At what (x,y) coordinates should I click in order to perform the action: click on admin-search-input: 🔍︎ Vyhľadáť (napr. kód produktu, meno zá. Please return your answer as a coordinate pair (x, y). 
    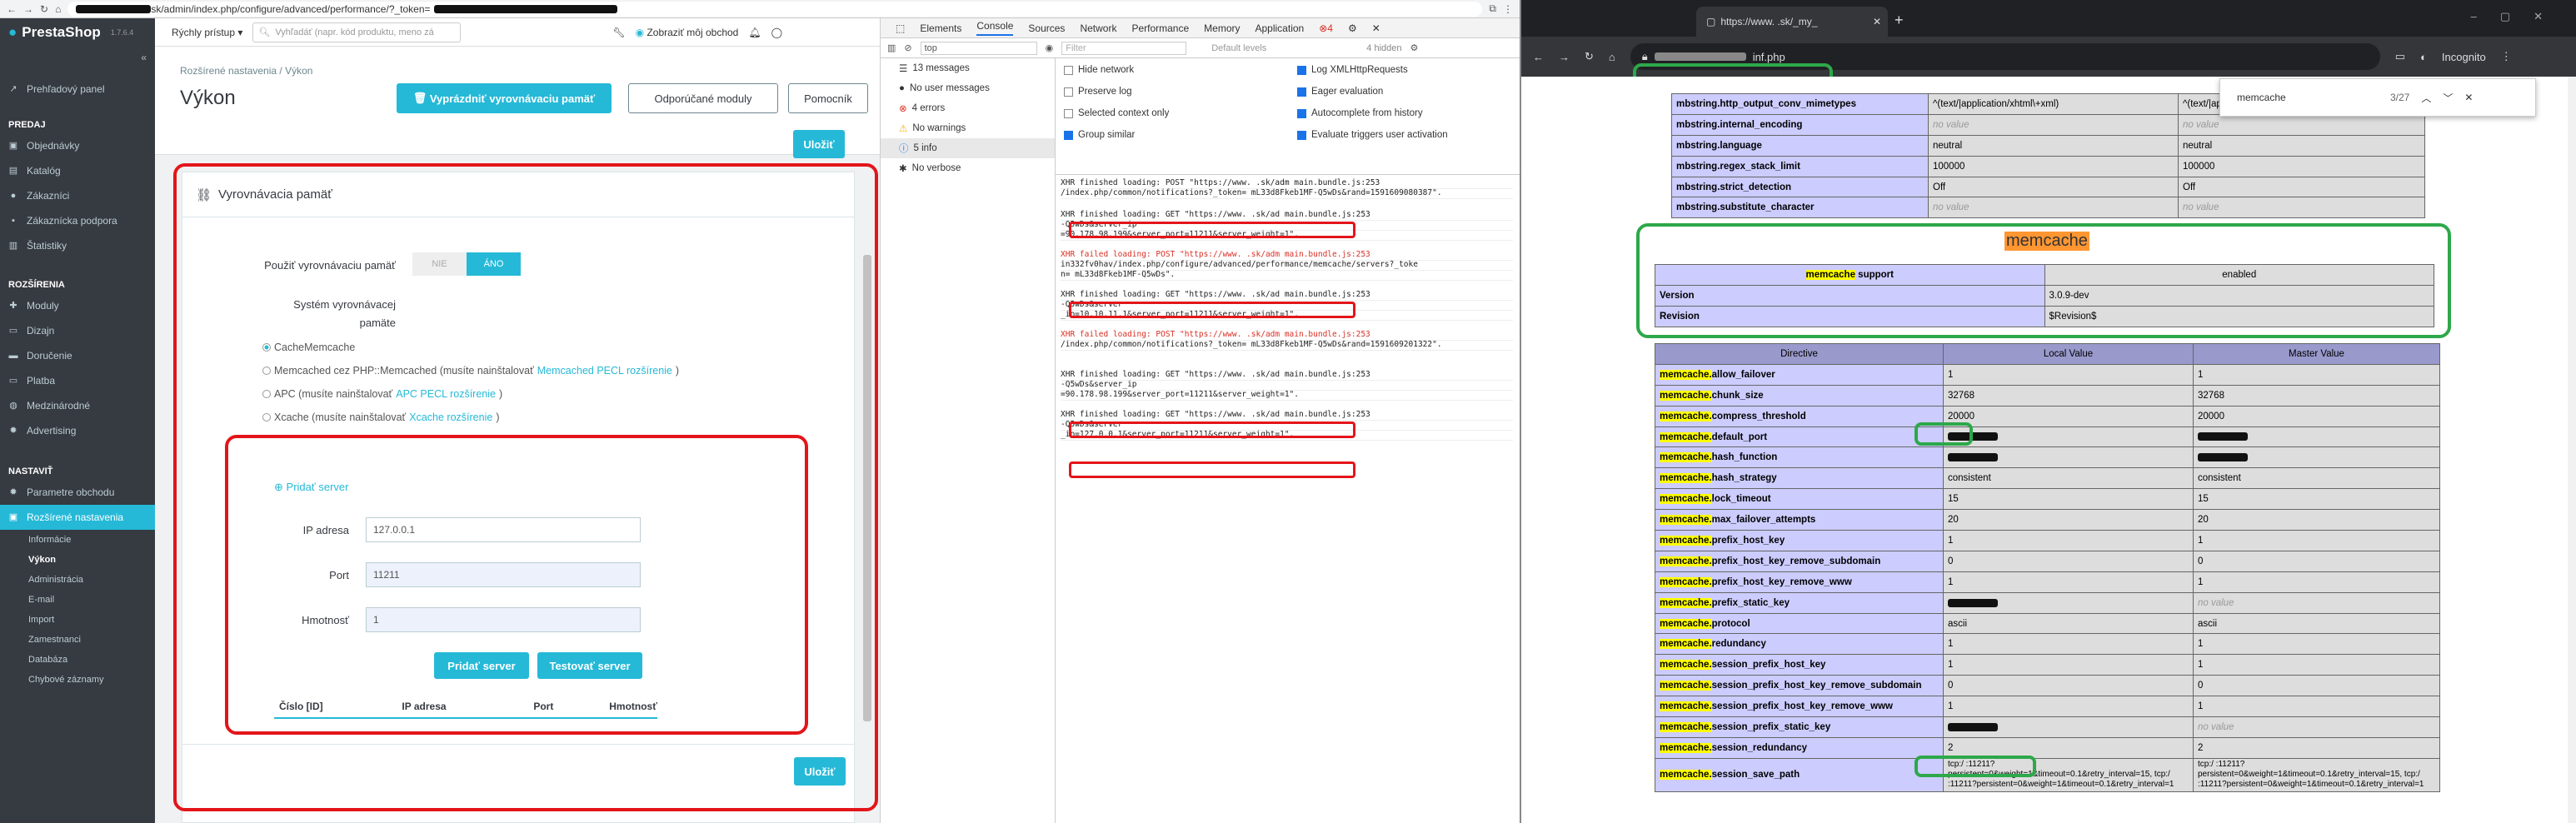
    Looking at the image, I should click on (357, 32).